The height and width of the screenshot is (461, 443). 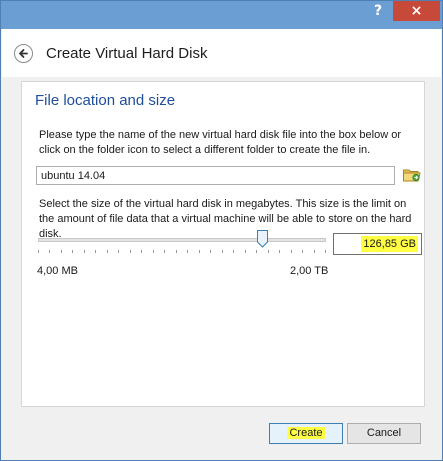 What do you see at coordinates (57, 271) in the screenshot?
I see `size-min-label: 4,00 MB` at bounding box center [57, 271].